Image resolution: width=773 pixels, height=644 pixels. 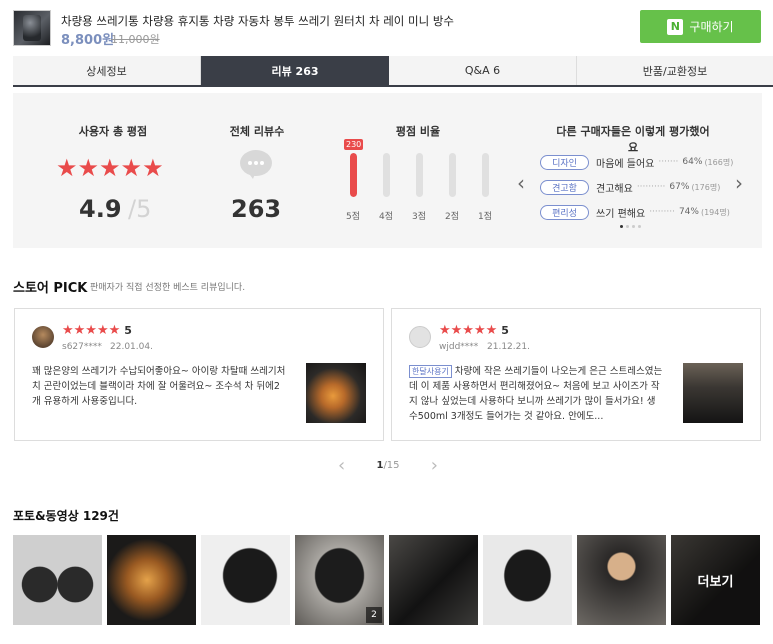 What do you see at coordinates (168, 288) in the screenshot?
I see `store-pick-subtitle: 판매자가 직접 선정한 베스트 리뷰입니다.` at bounding box center [168, 288].